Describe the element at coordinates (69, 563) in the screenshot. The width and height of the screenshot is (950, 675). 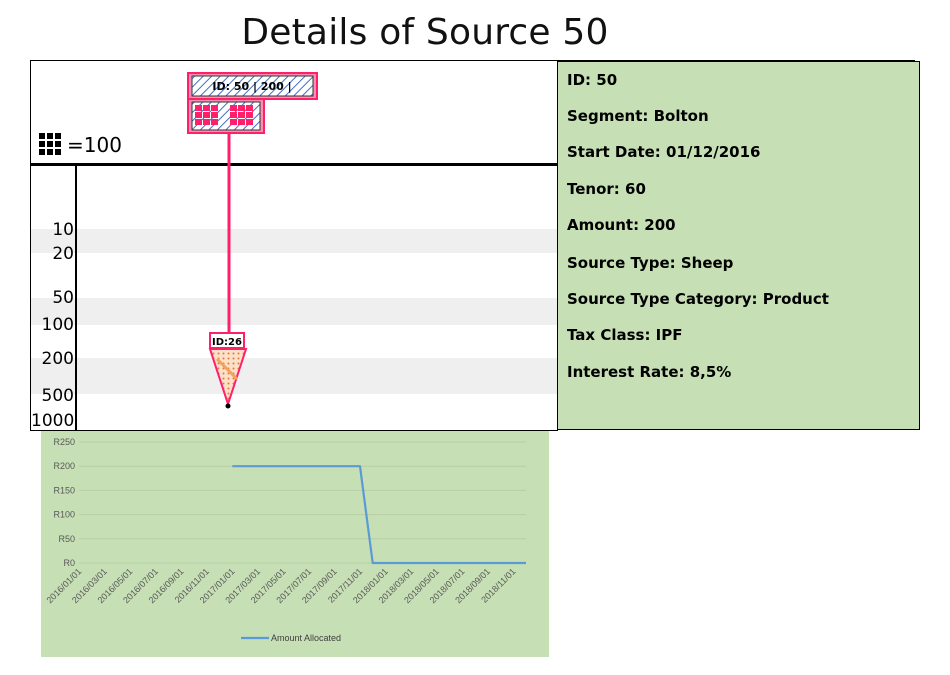
I see `y-tick-label: R0` at that location.